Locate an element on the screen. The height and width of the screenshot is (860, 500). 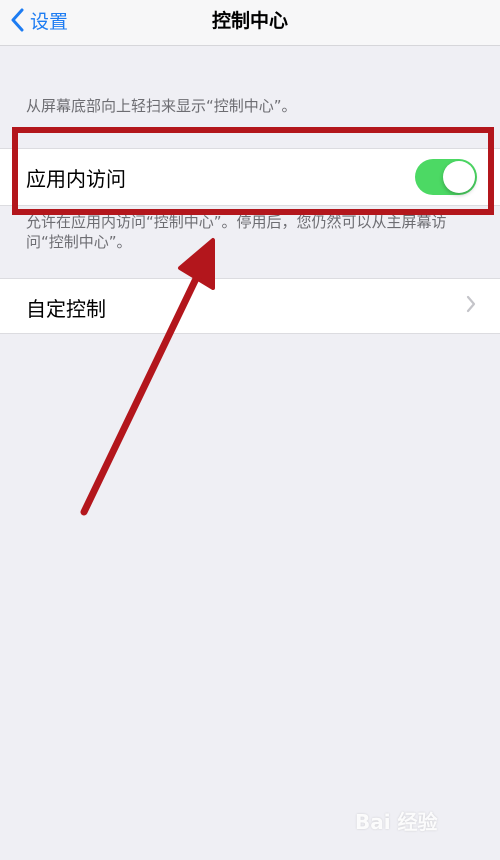
customize-controls-row: 自定控制 is located at coordinates (250, 306).